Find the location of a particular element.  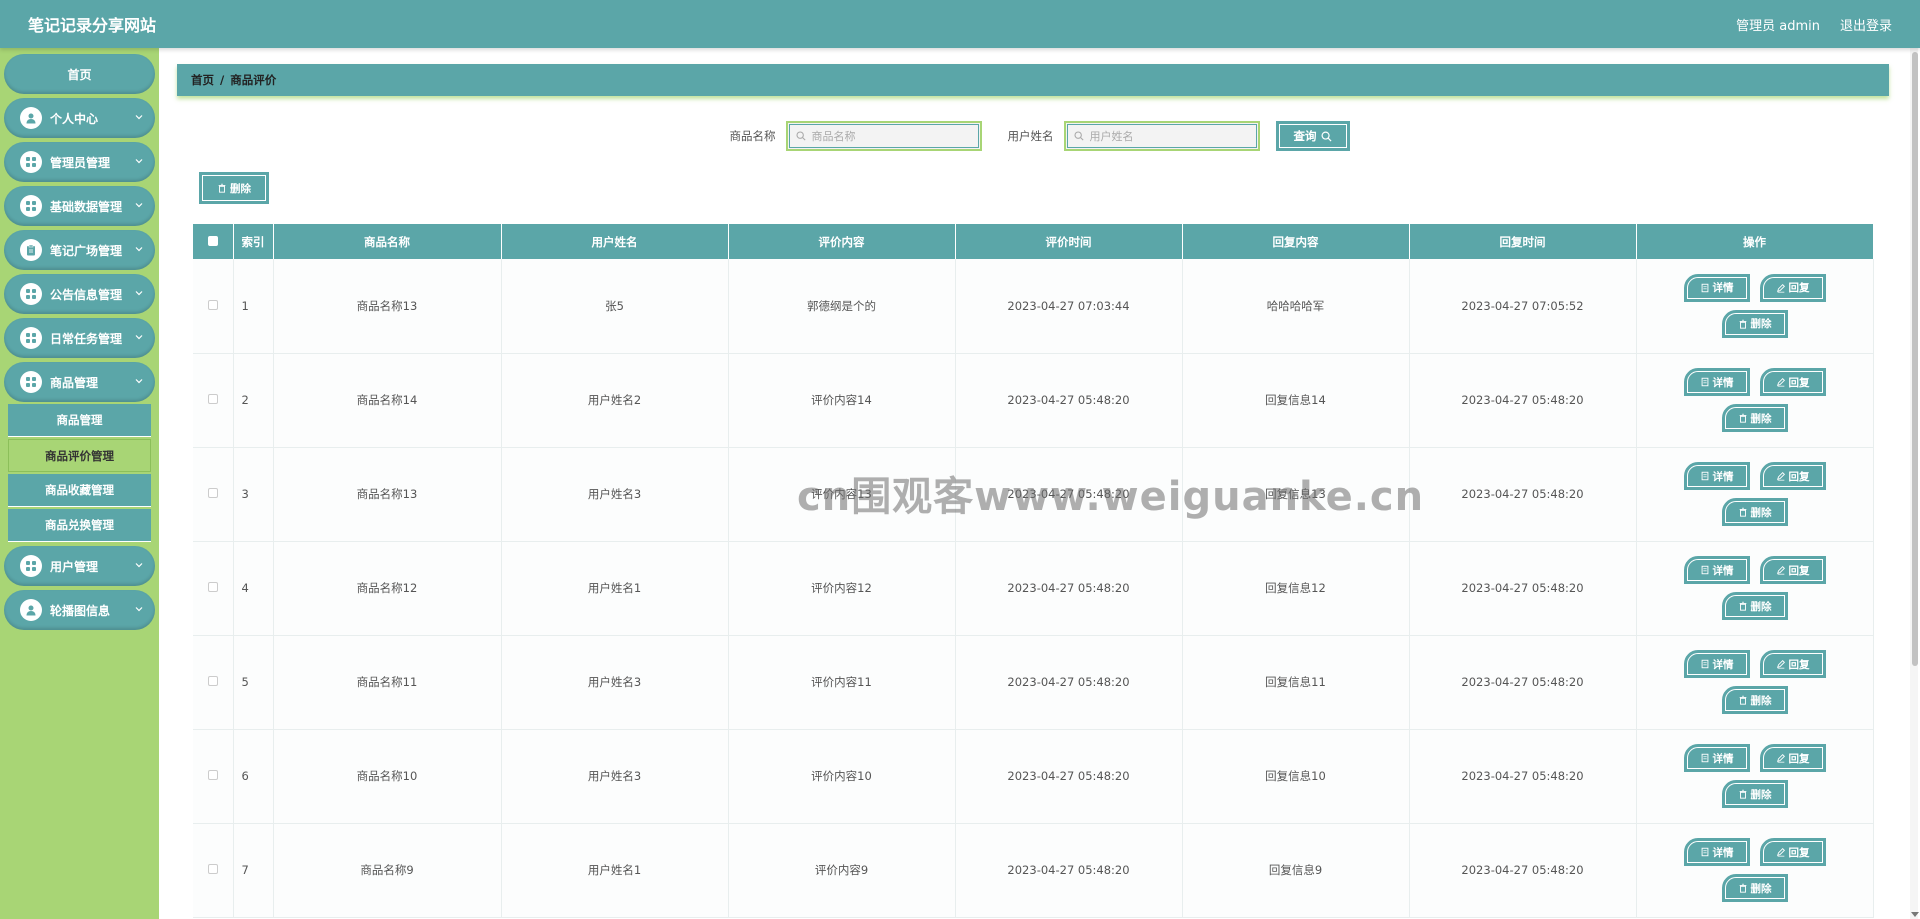

breadcrumb-home: 首页 is located at coordinates (202, 80).